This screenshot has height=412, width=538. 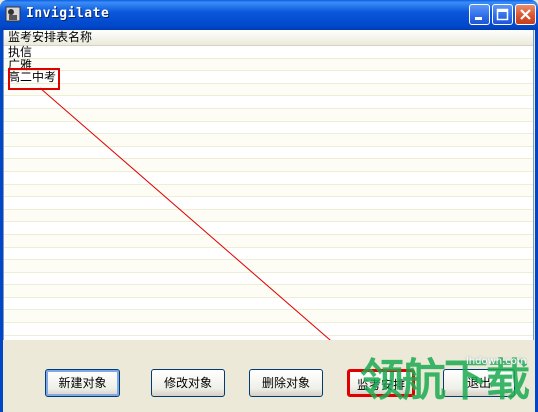 What do you see at coordinates (82, 383) in the screenshot?
I see `new-object-button: 新建对象` at bounding box center [82, 383].